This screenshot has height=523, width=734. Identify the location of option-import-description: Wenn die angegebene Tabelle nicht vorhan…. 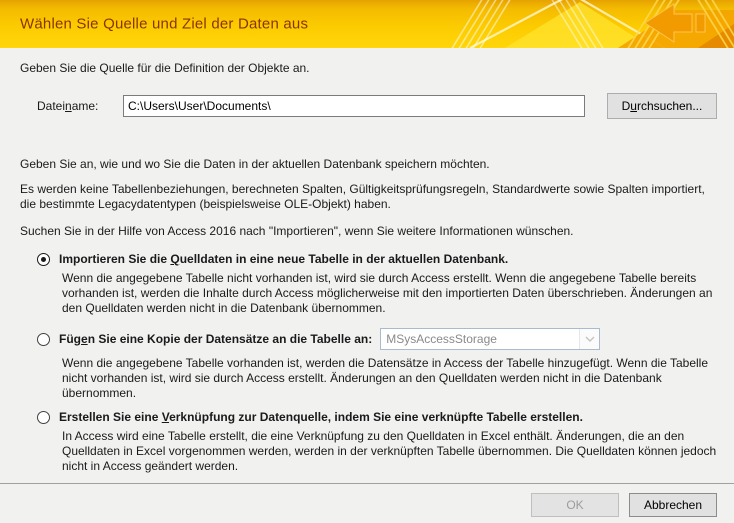
(387, 293).